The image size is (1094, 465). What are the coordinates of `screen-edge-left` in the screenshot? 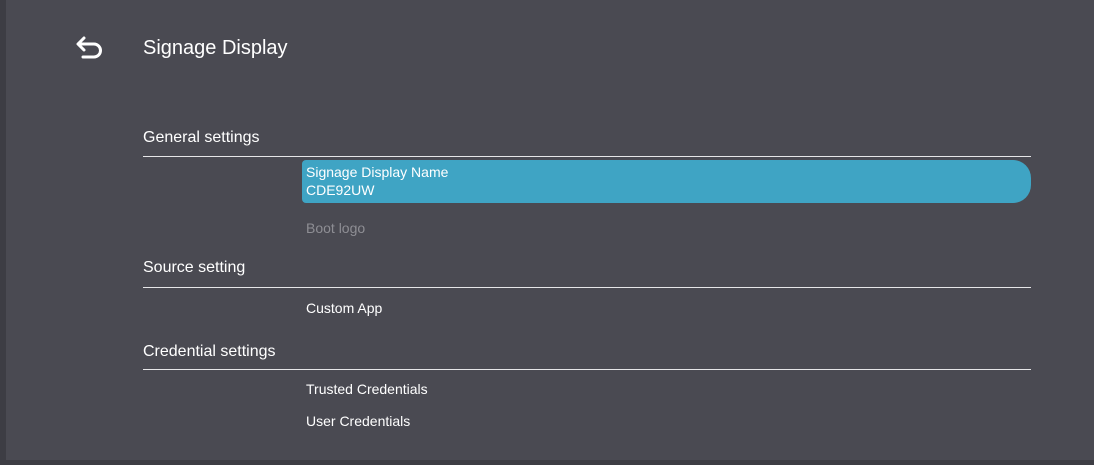 It's located at (3, 232).